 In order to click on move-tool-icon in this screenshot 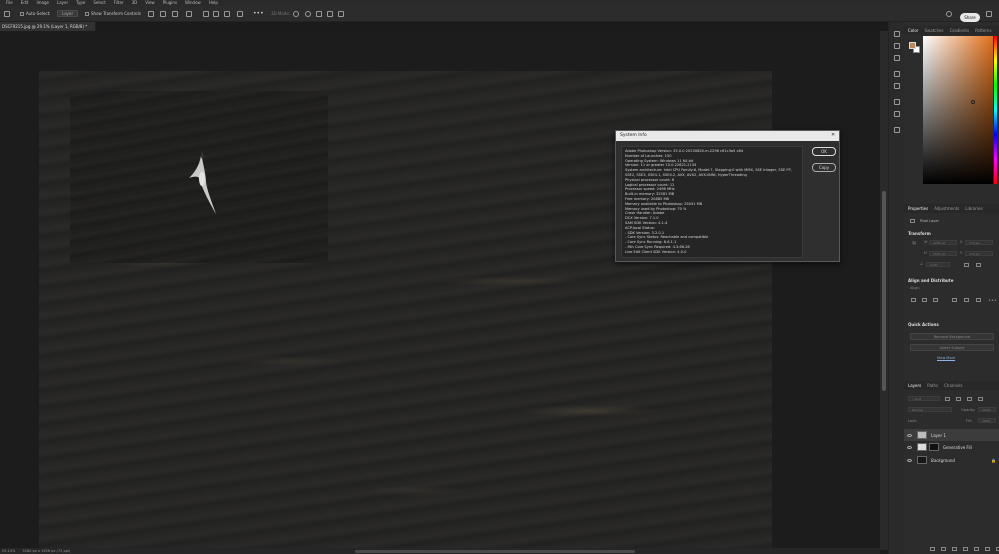, I will do `click(7, 13)`.